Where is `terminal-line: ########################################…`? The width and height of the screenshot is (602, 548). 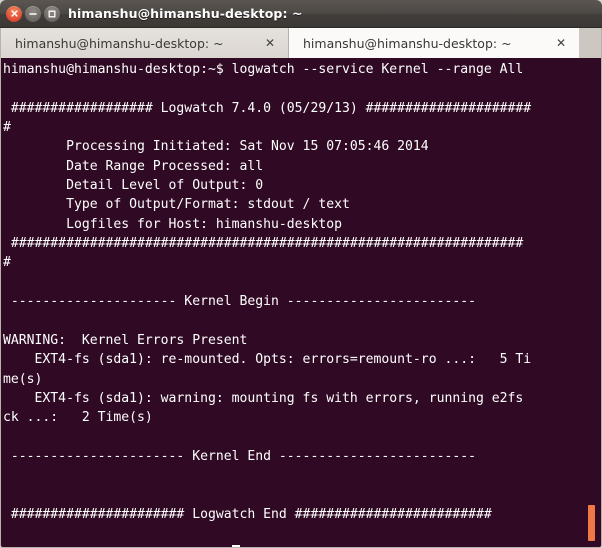
terminal-line: ########################################… is located at coordinates (263, 244).